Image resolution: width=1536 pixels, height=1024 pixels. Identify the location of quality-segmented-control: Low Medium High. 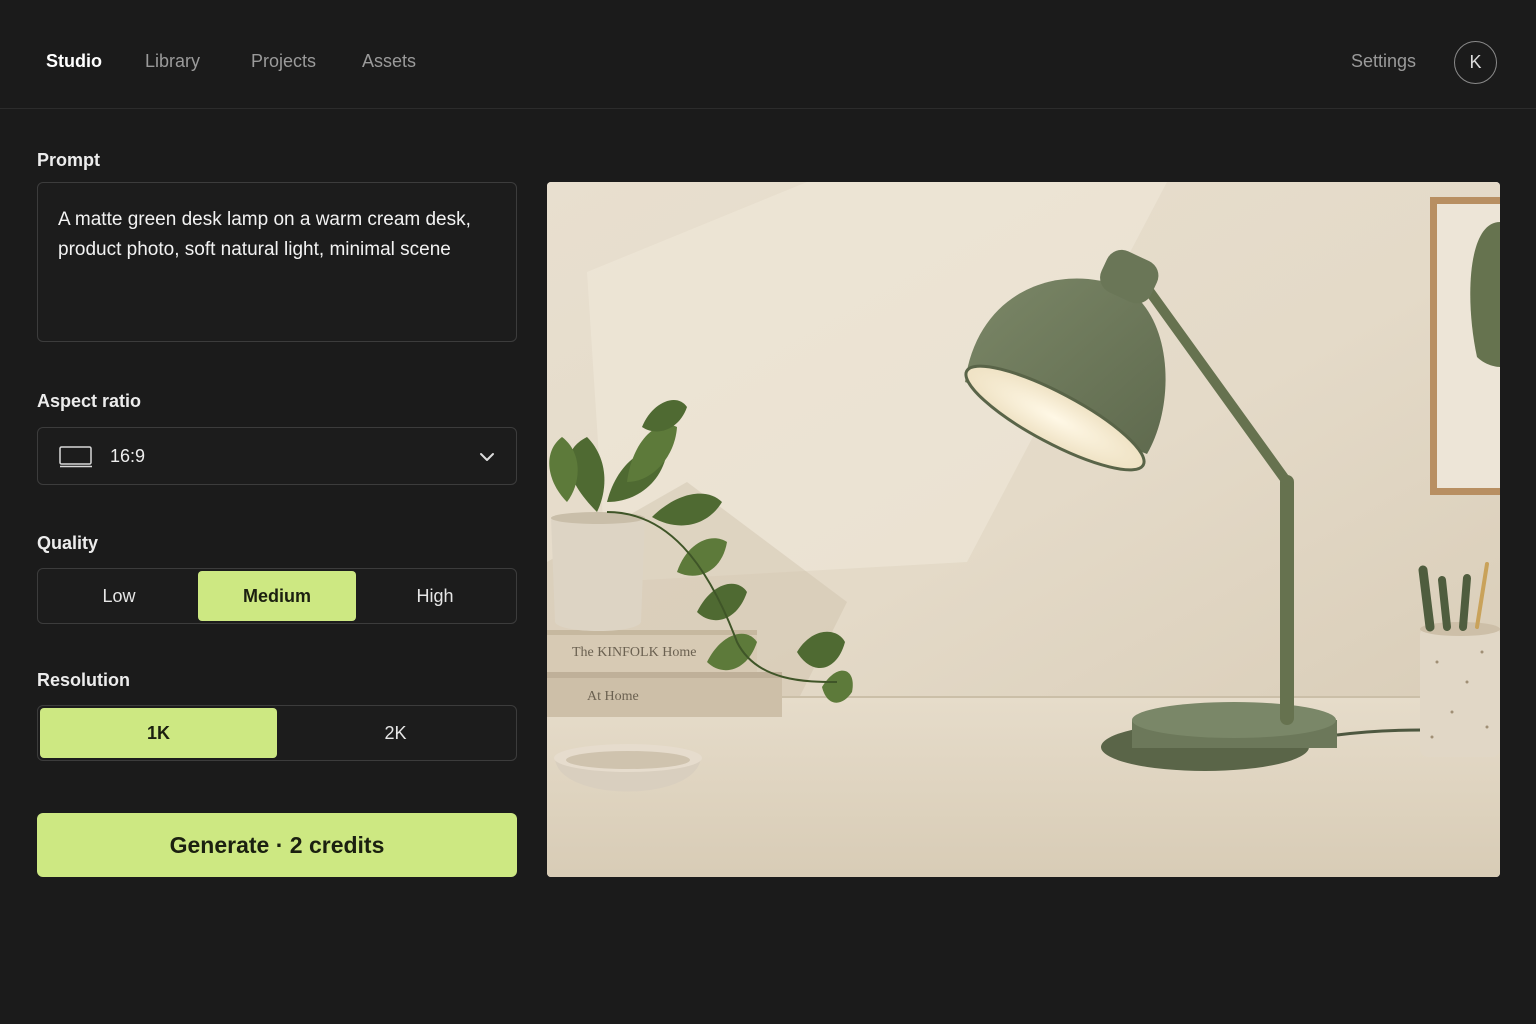
(277, 596).